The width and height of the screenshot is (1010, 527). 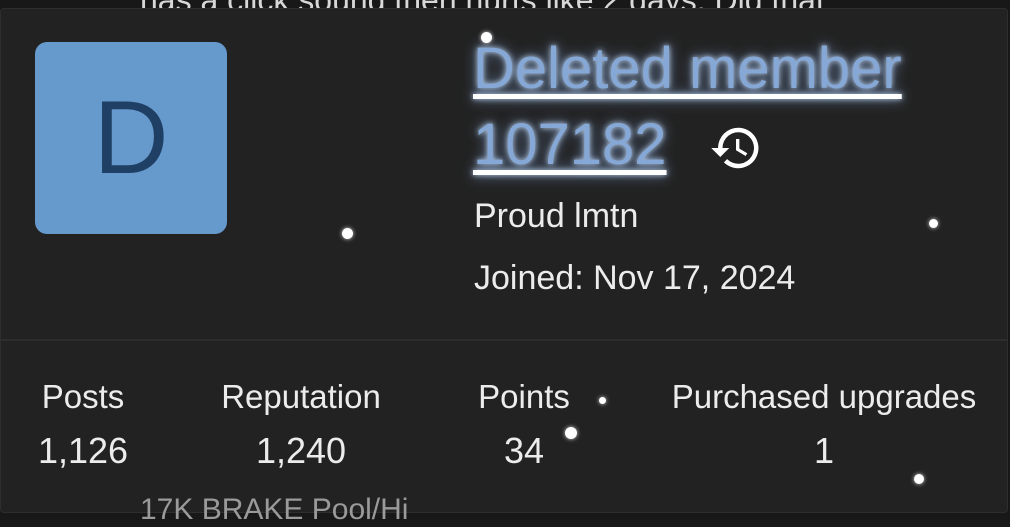 I want to click on stat-label: Points, so click(x=524, y=396).